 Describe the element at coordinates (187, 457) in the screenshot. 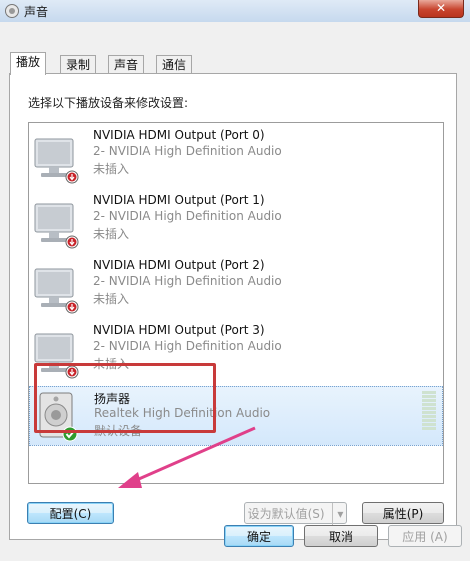

I see `annotation-arrow-icon` at that location.